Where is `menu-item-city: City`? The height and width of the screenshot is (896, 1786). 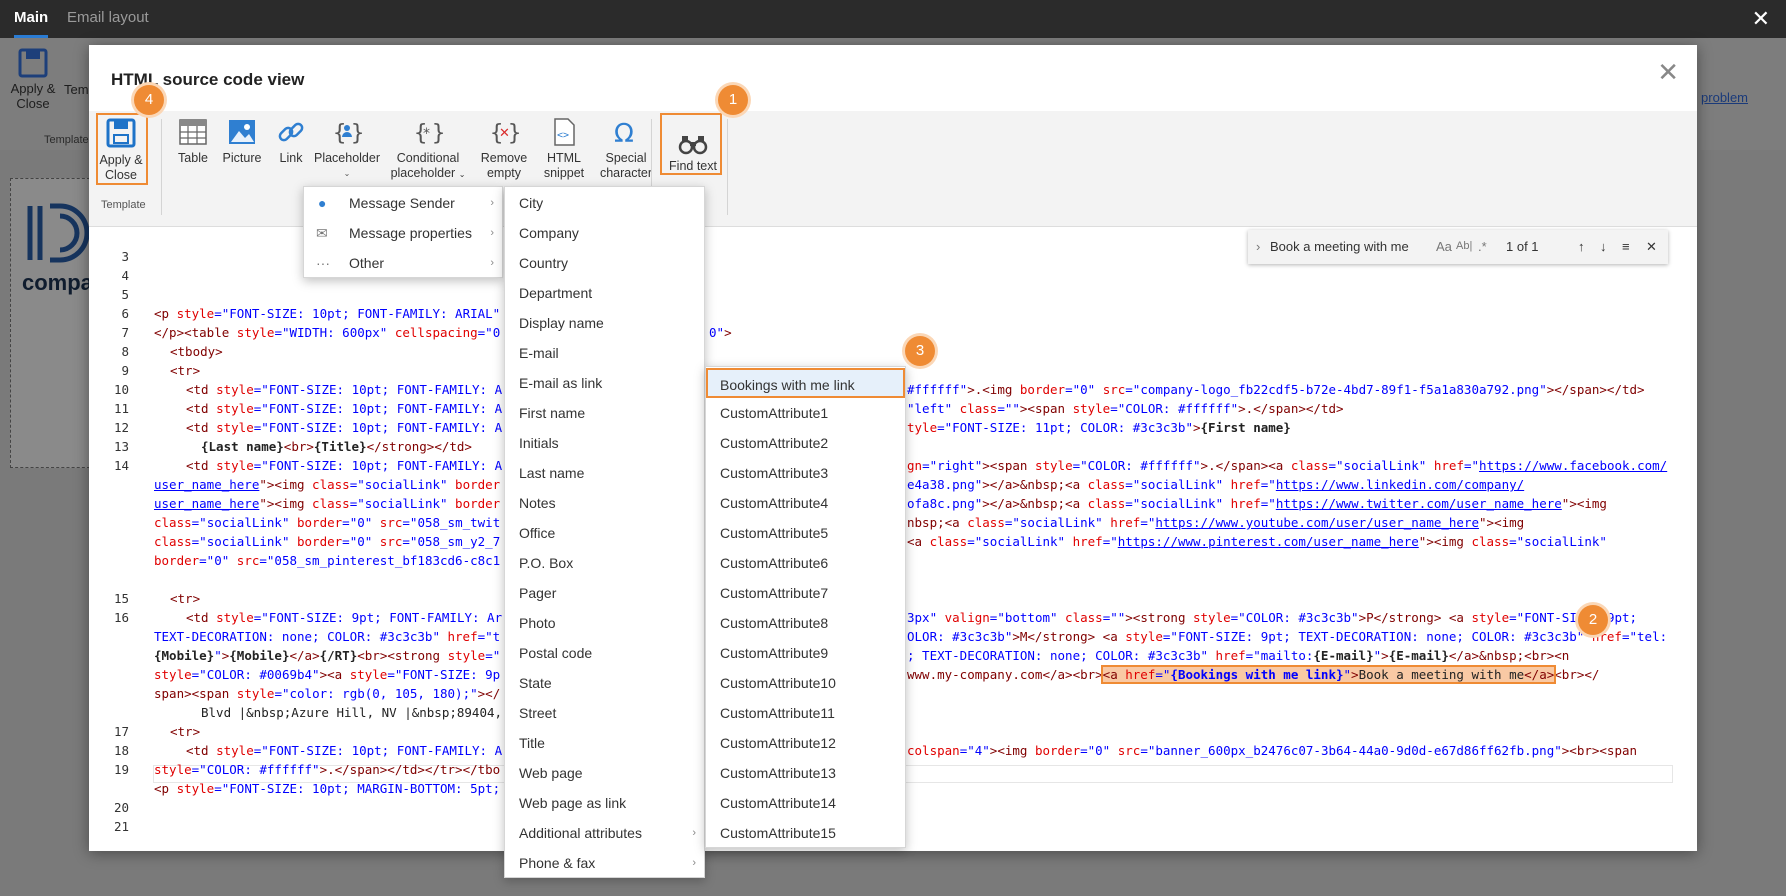 menu-item-city: City is located at coordinates (604, 203).